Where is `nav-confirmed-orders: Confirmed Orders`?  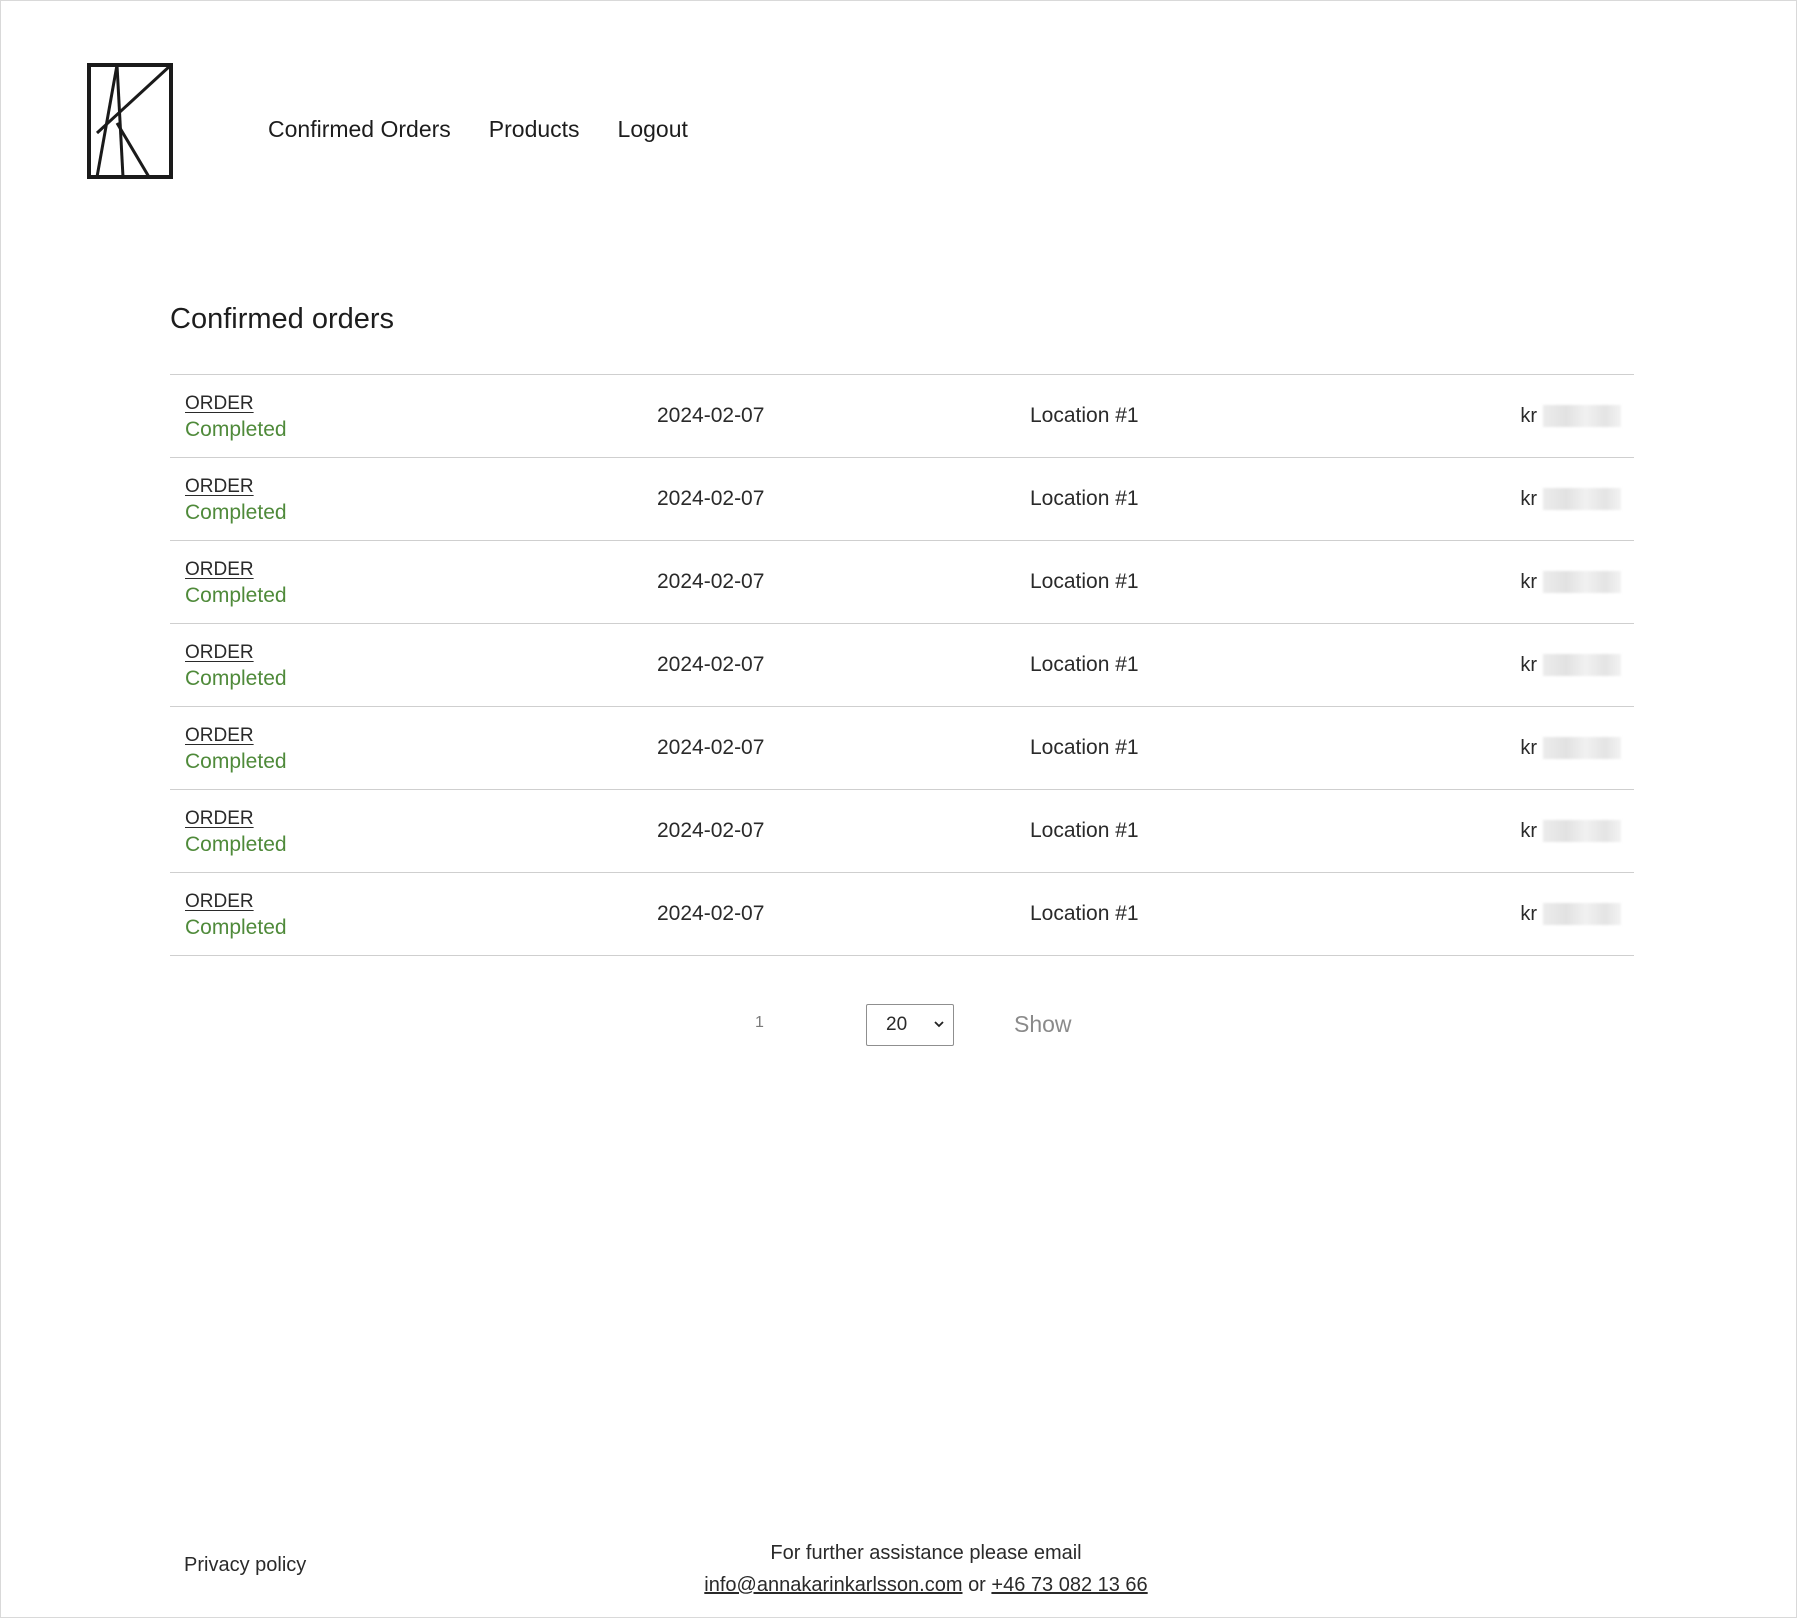
nav-confirmed-orders: Confirmed Orders is located at coordinates (359, 129).